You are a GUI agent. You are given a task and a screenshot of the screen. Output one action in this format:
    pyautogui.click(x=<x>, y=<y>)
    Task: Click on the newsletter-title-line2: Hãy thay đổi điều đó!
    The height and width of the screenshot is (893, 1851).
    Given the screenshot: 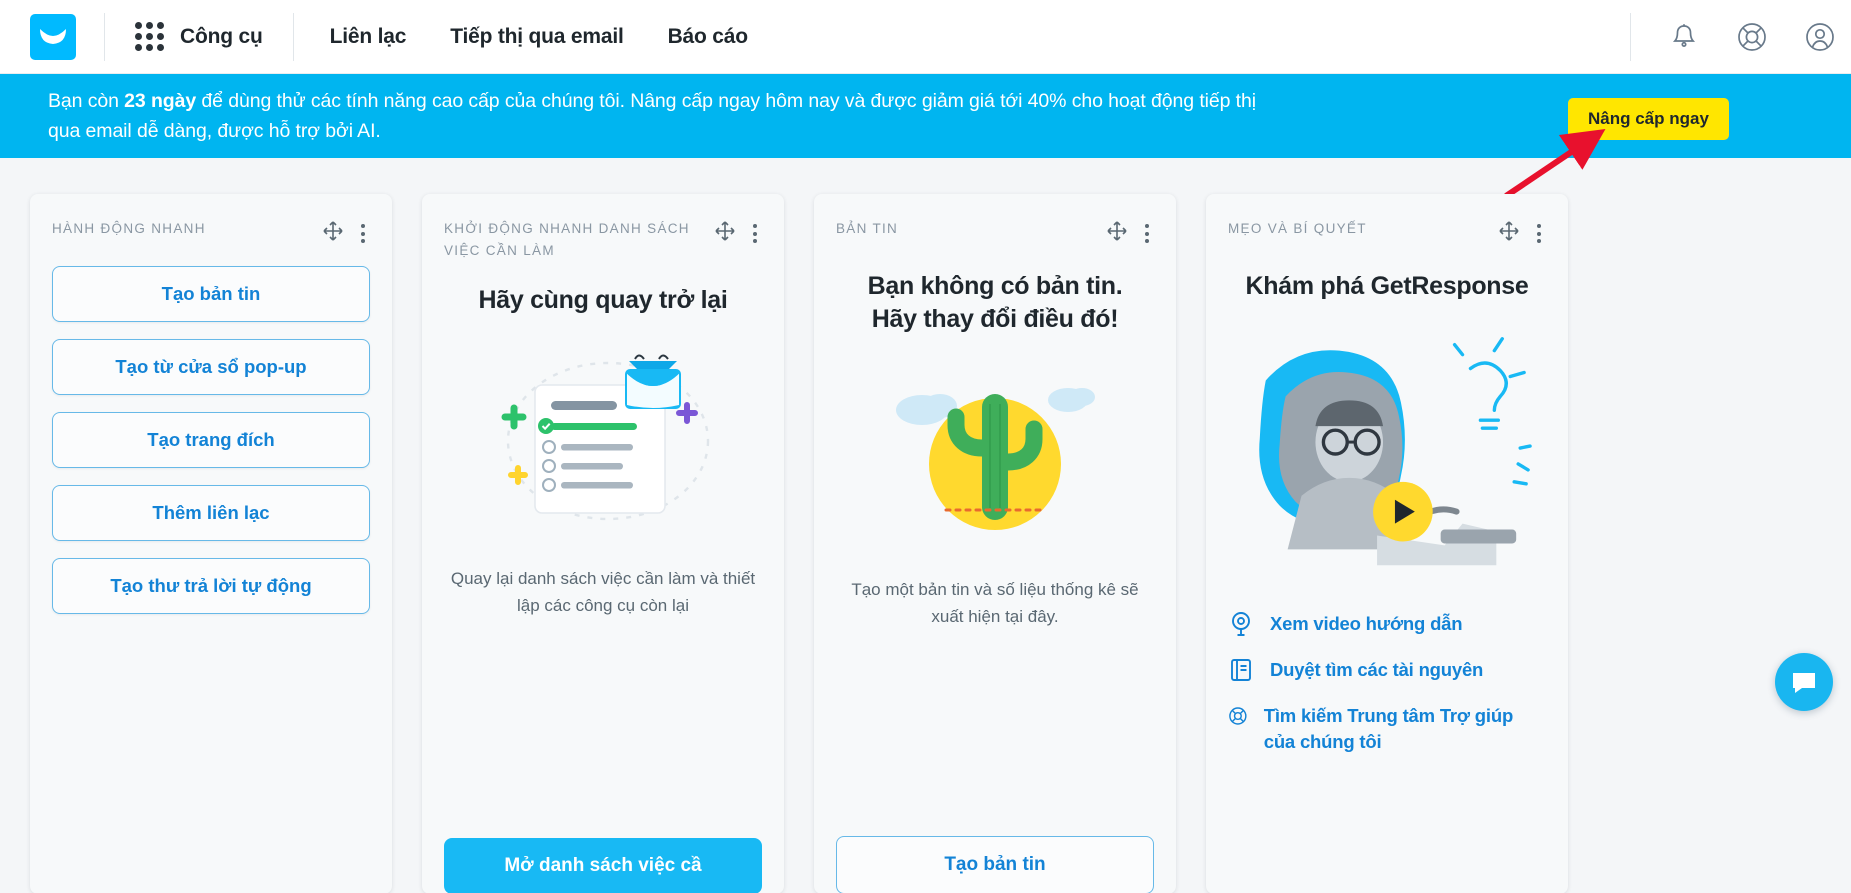 What is the action you would take?
    pyautogui.click(x=995, y=319)
    